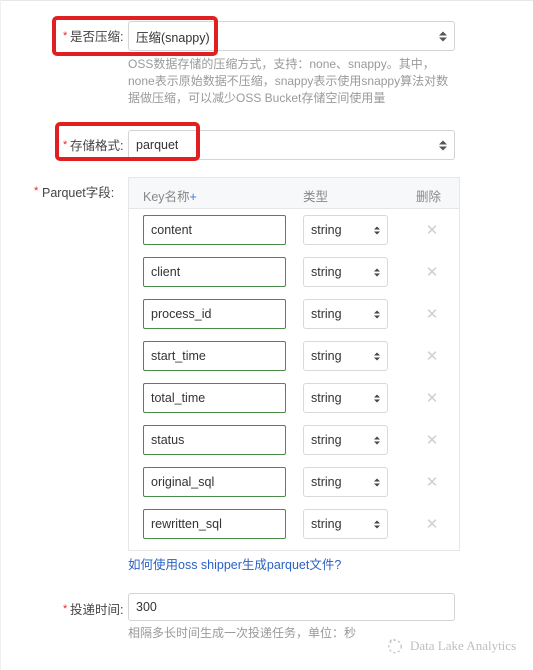 This screenshot has width=533, height=670. What do you see at coordinates (0, 335) in the screenshot?
I see `page-left-border` at bounding box center [0, 335].